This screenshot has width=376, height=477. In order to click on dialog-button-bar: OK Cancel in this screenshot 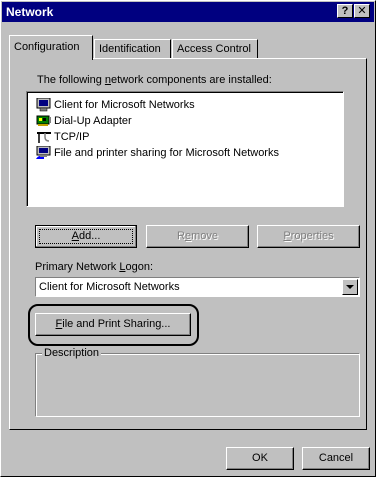, I will do `click(188, 456)`.